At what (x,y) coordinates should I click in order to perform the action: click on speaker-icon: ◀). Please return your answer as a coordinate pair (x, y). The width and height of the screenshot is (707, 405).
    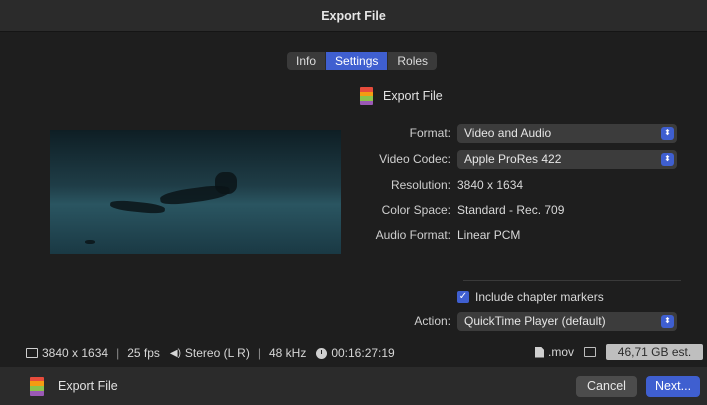
    Looking at the image, I should click on (175, 353).